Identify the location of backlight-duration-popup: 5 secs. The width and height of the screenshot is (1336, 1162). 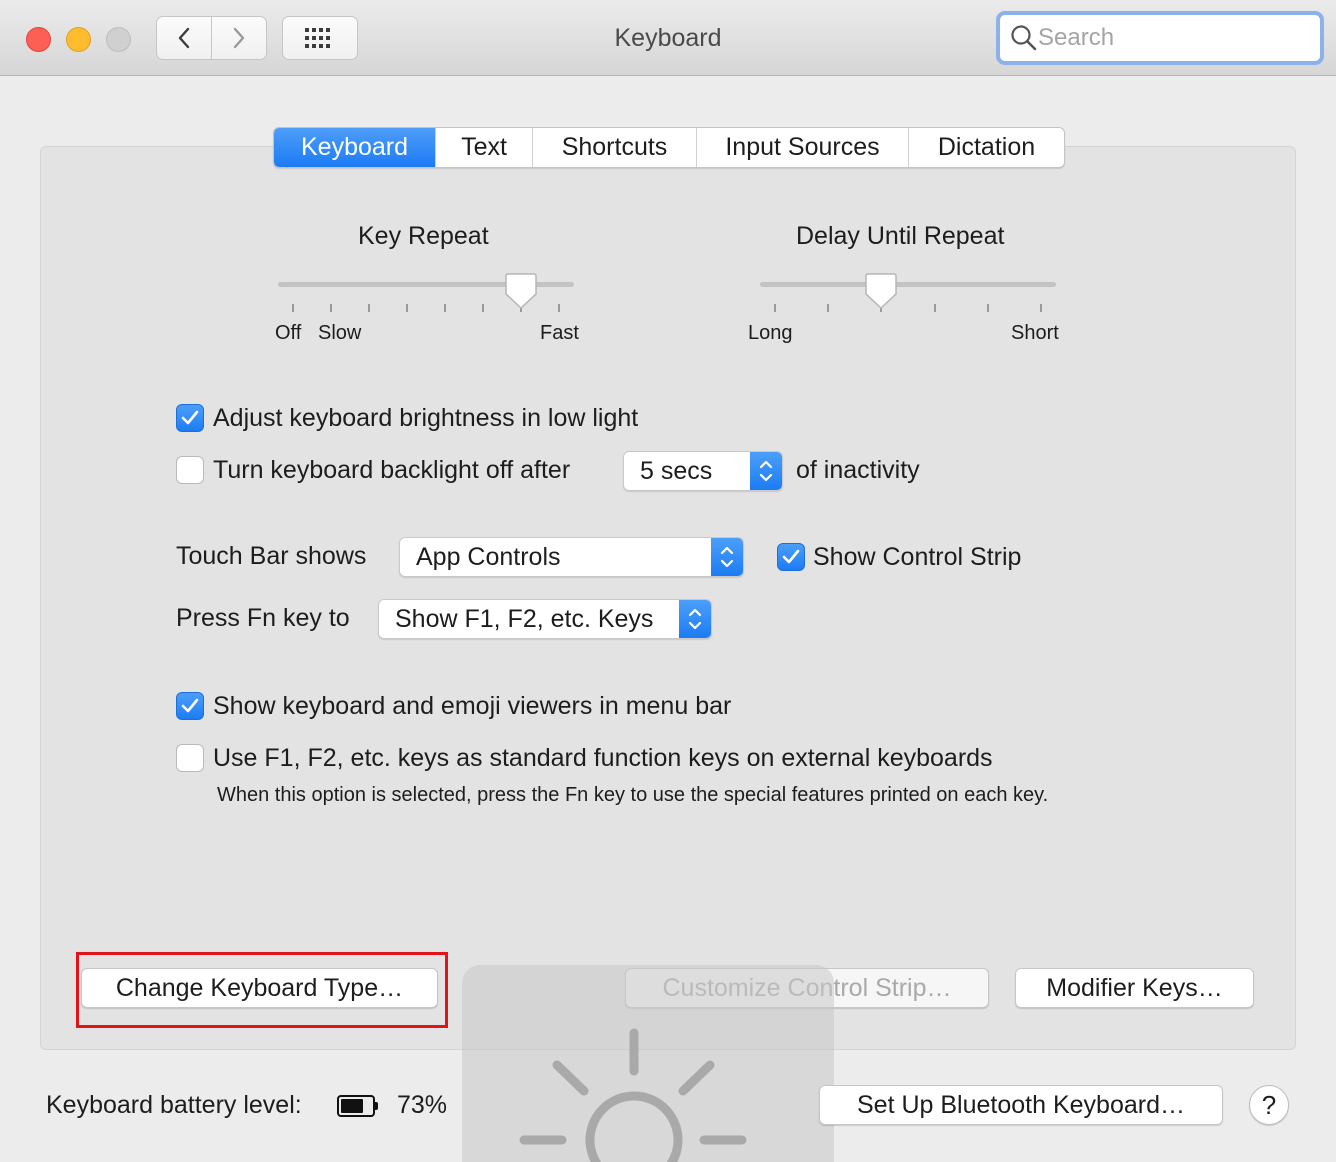
(703, 471).